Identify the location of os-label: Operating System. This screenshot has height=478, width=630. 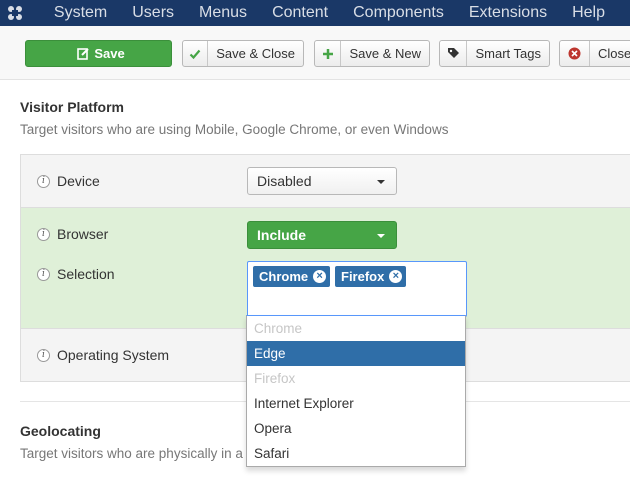
(113, 355).